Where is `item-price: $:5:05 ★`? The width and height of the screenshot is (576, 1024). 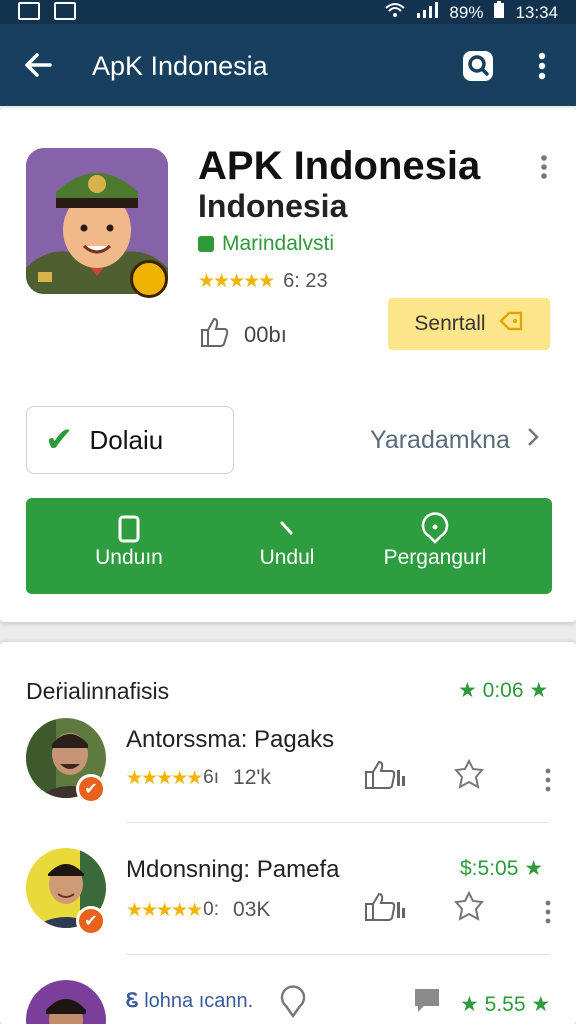
item-price: $:5:05 ★ is located at coordinates (501, 868).